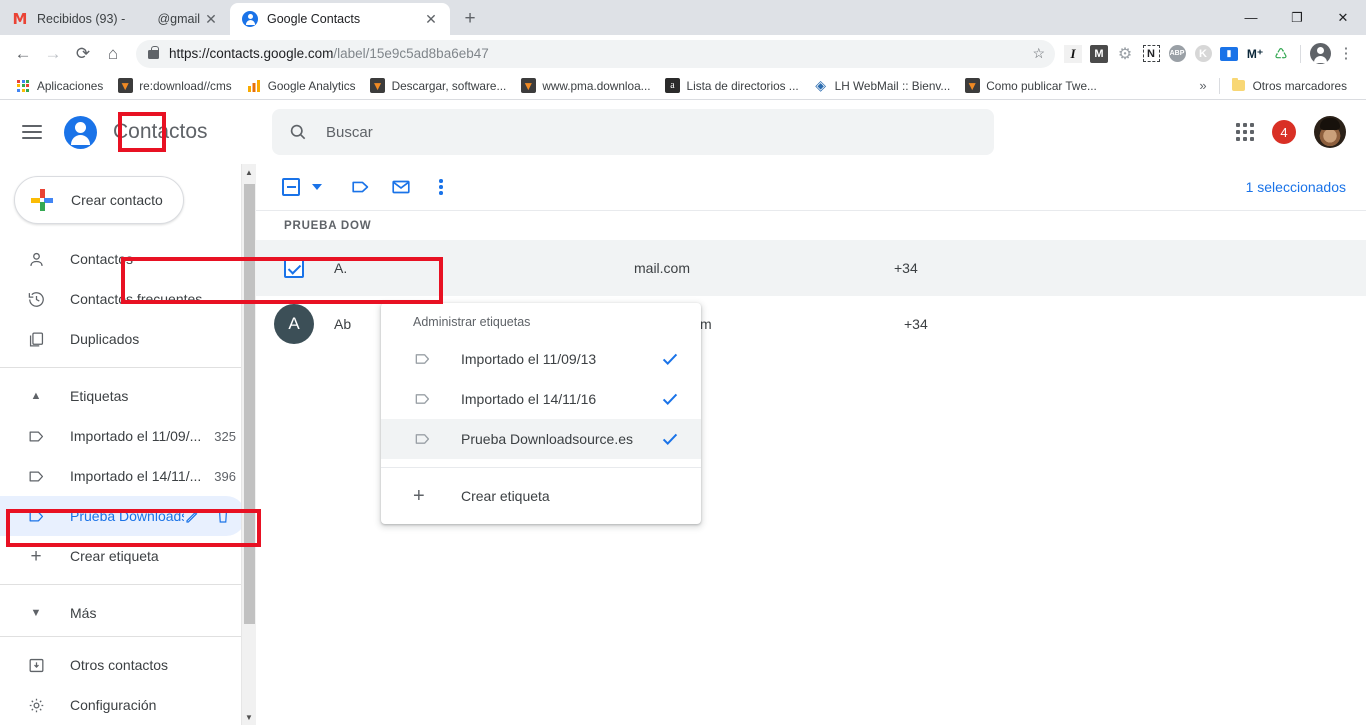 This screenshot has width=1366, height=725. What do you see at coordinates (1099, 54) in the screenshot?
I see `mailtrack-extension-icon: M` at bounding box center [1099, 54].